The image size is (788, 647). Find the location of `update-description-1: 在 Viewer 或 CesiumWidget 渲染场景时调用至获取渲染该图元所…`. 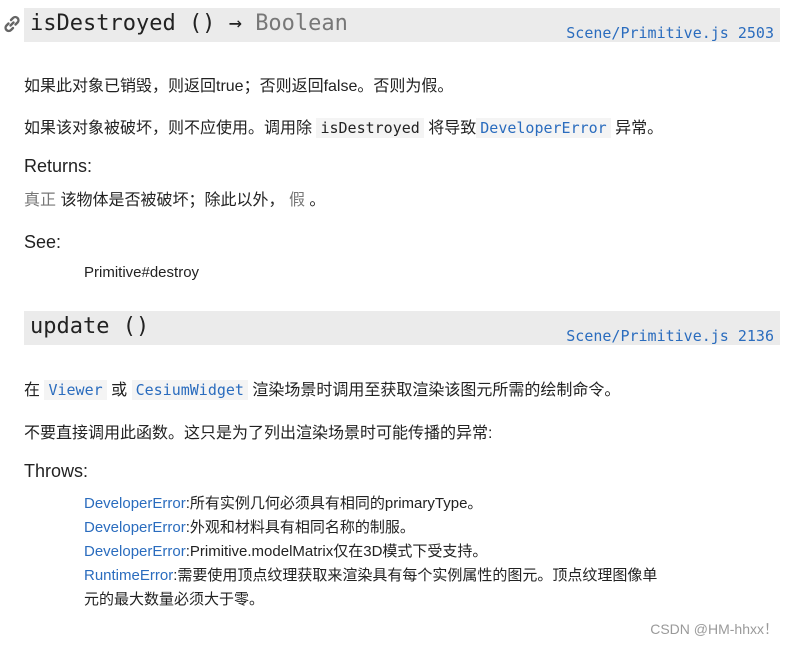

update-description-1: 在 Viewer 或 CesiumWidget 渲染场景时调用至获取渲染该图元所… is located at coordinates (322, 390).